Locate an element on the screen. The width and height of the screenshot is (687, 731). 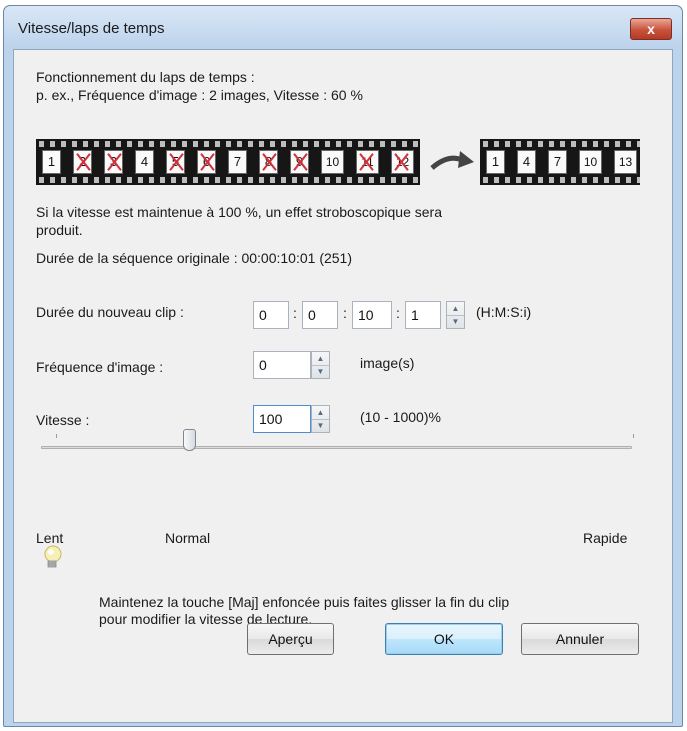
speed-slider-thumb is located at coordinates (189, 440).